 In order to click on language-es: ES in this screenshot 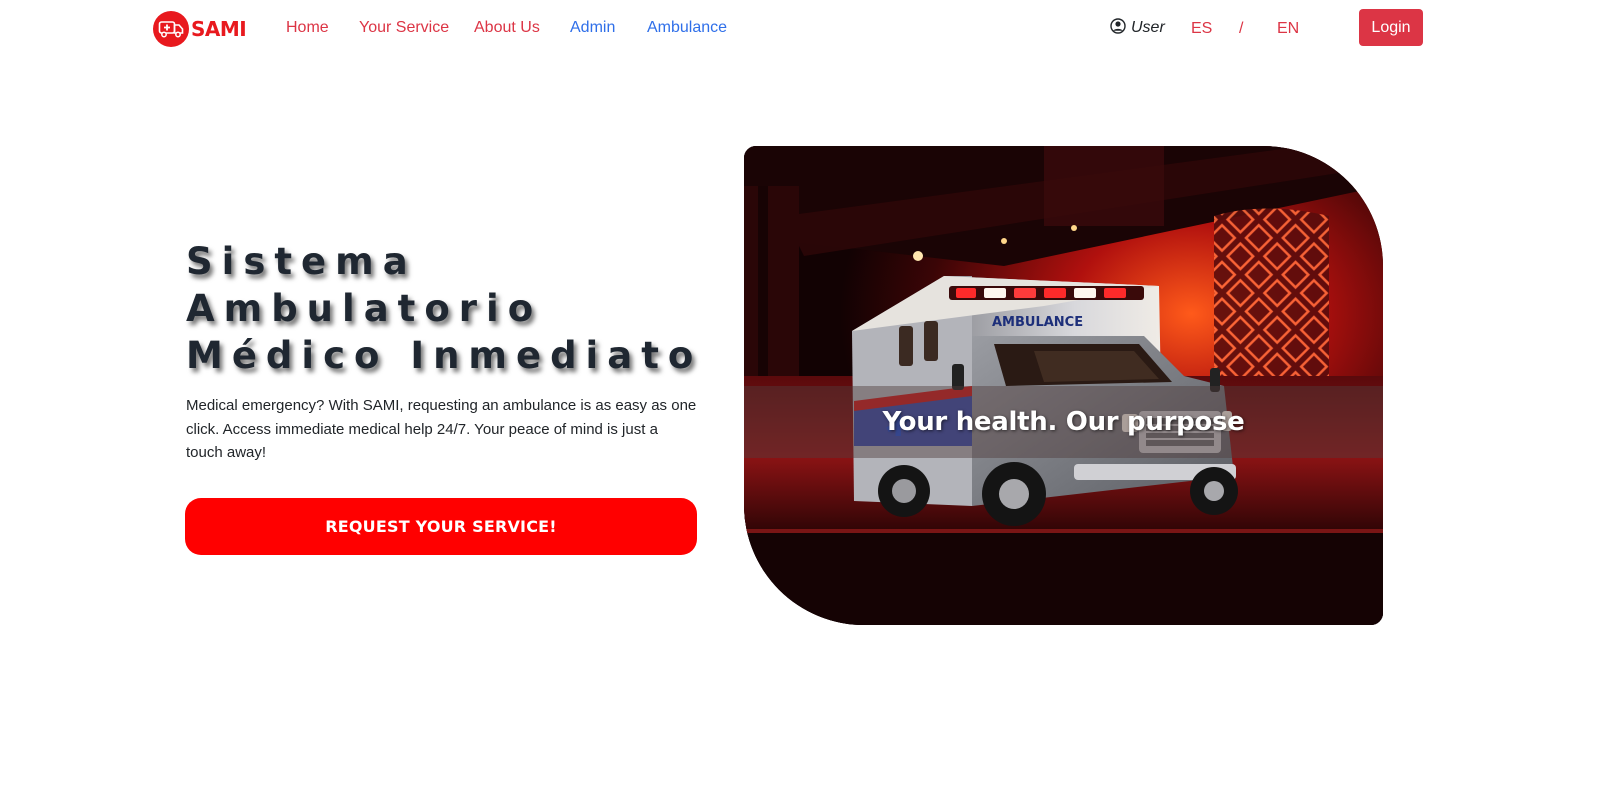, I will do `click(1201, 29)`.